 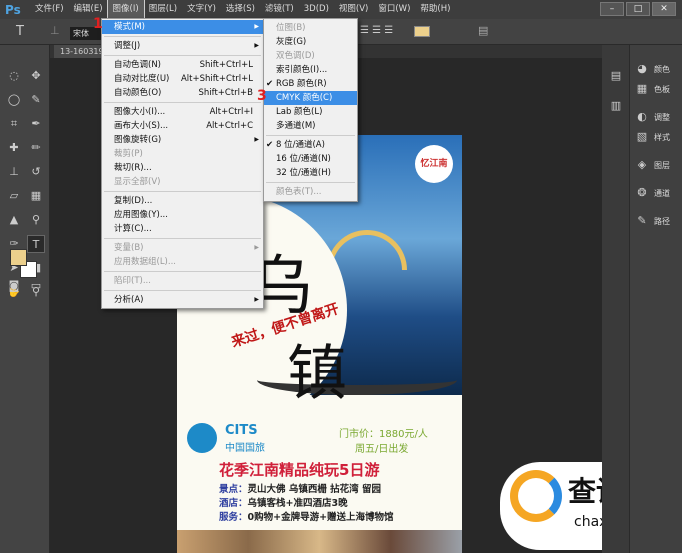 I want to click on menu-item: 位图(B), so click(x=310, y=28).